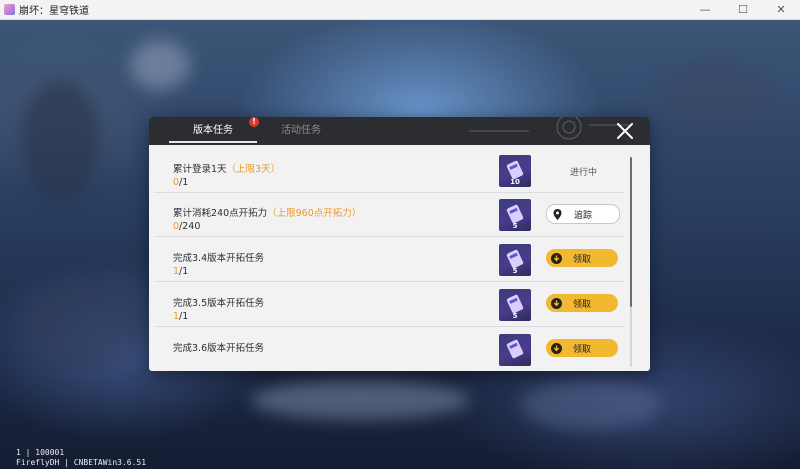  Describe the element at coordinates (219, 258) in the screenshot. I see `task-title: 完成3.4版本开拓任务` at that location.